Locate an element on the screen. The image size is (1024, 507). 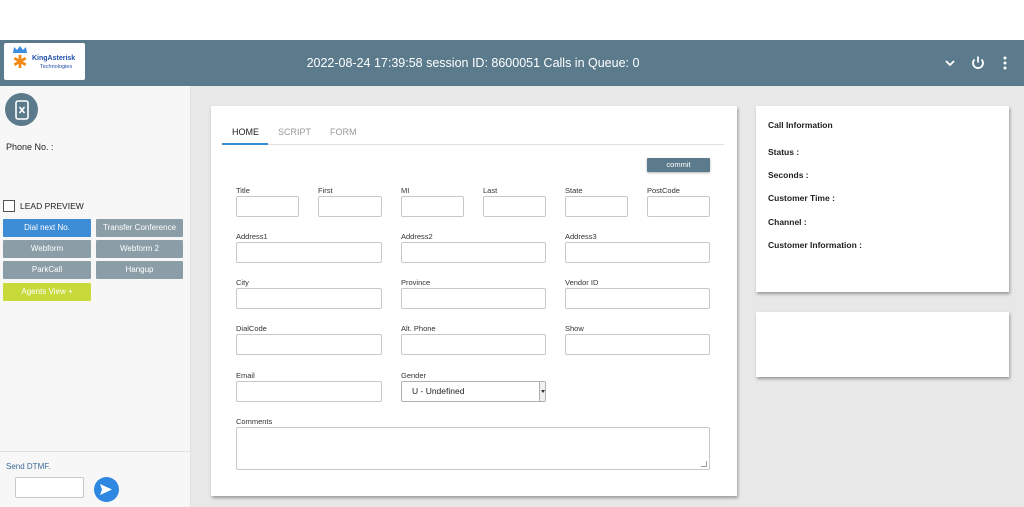
first-label: First is located at coordinates (325, 190).